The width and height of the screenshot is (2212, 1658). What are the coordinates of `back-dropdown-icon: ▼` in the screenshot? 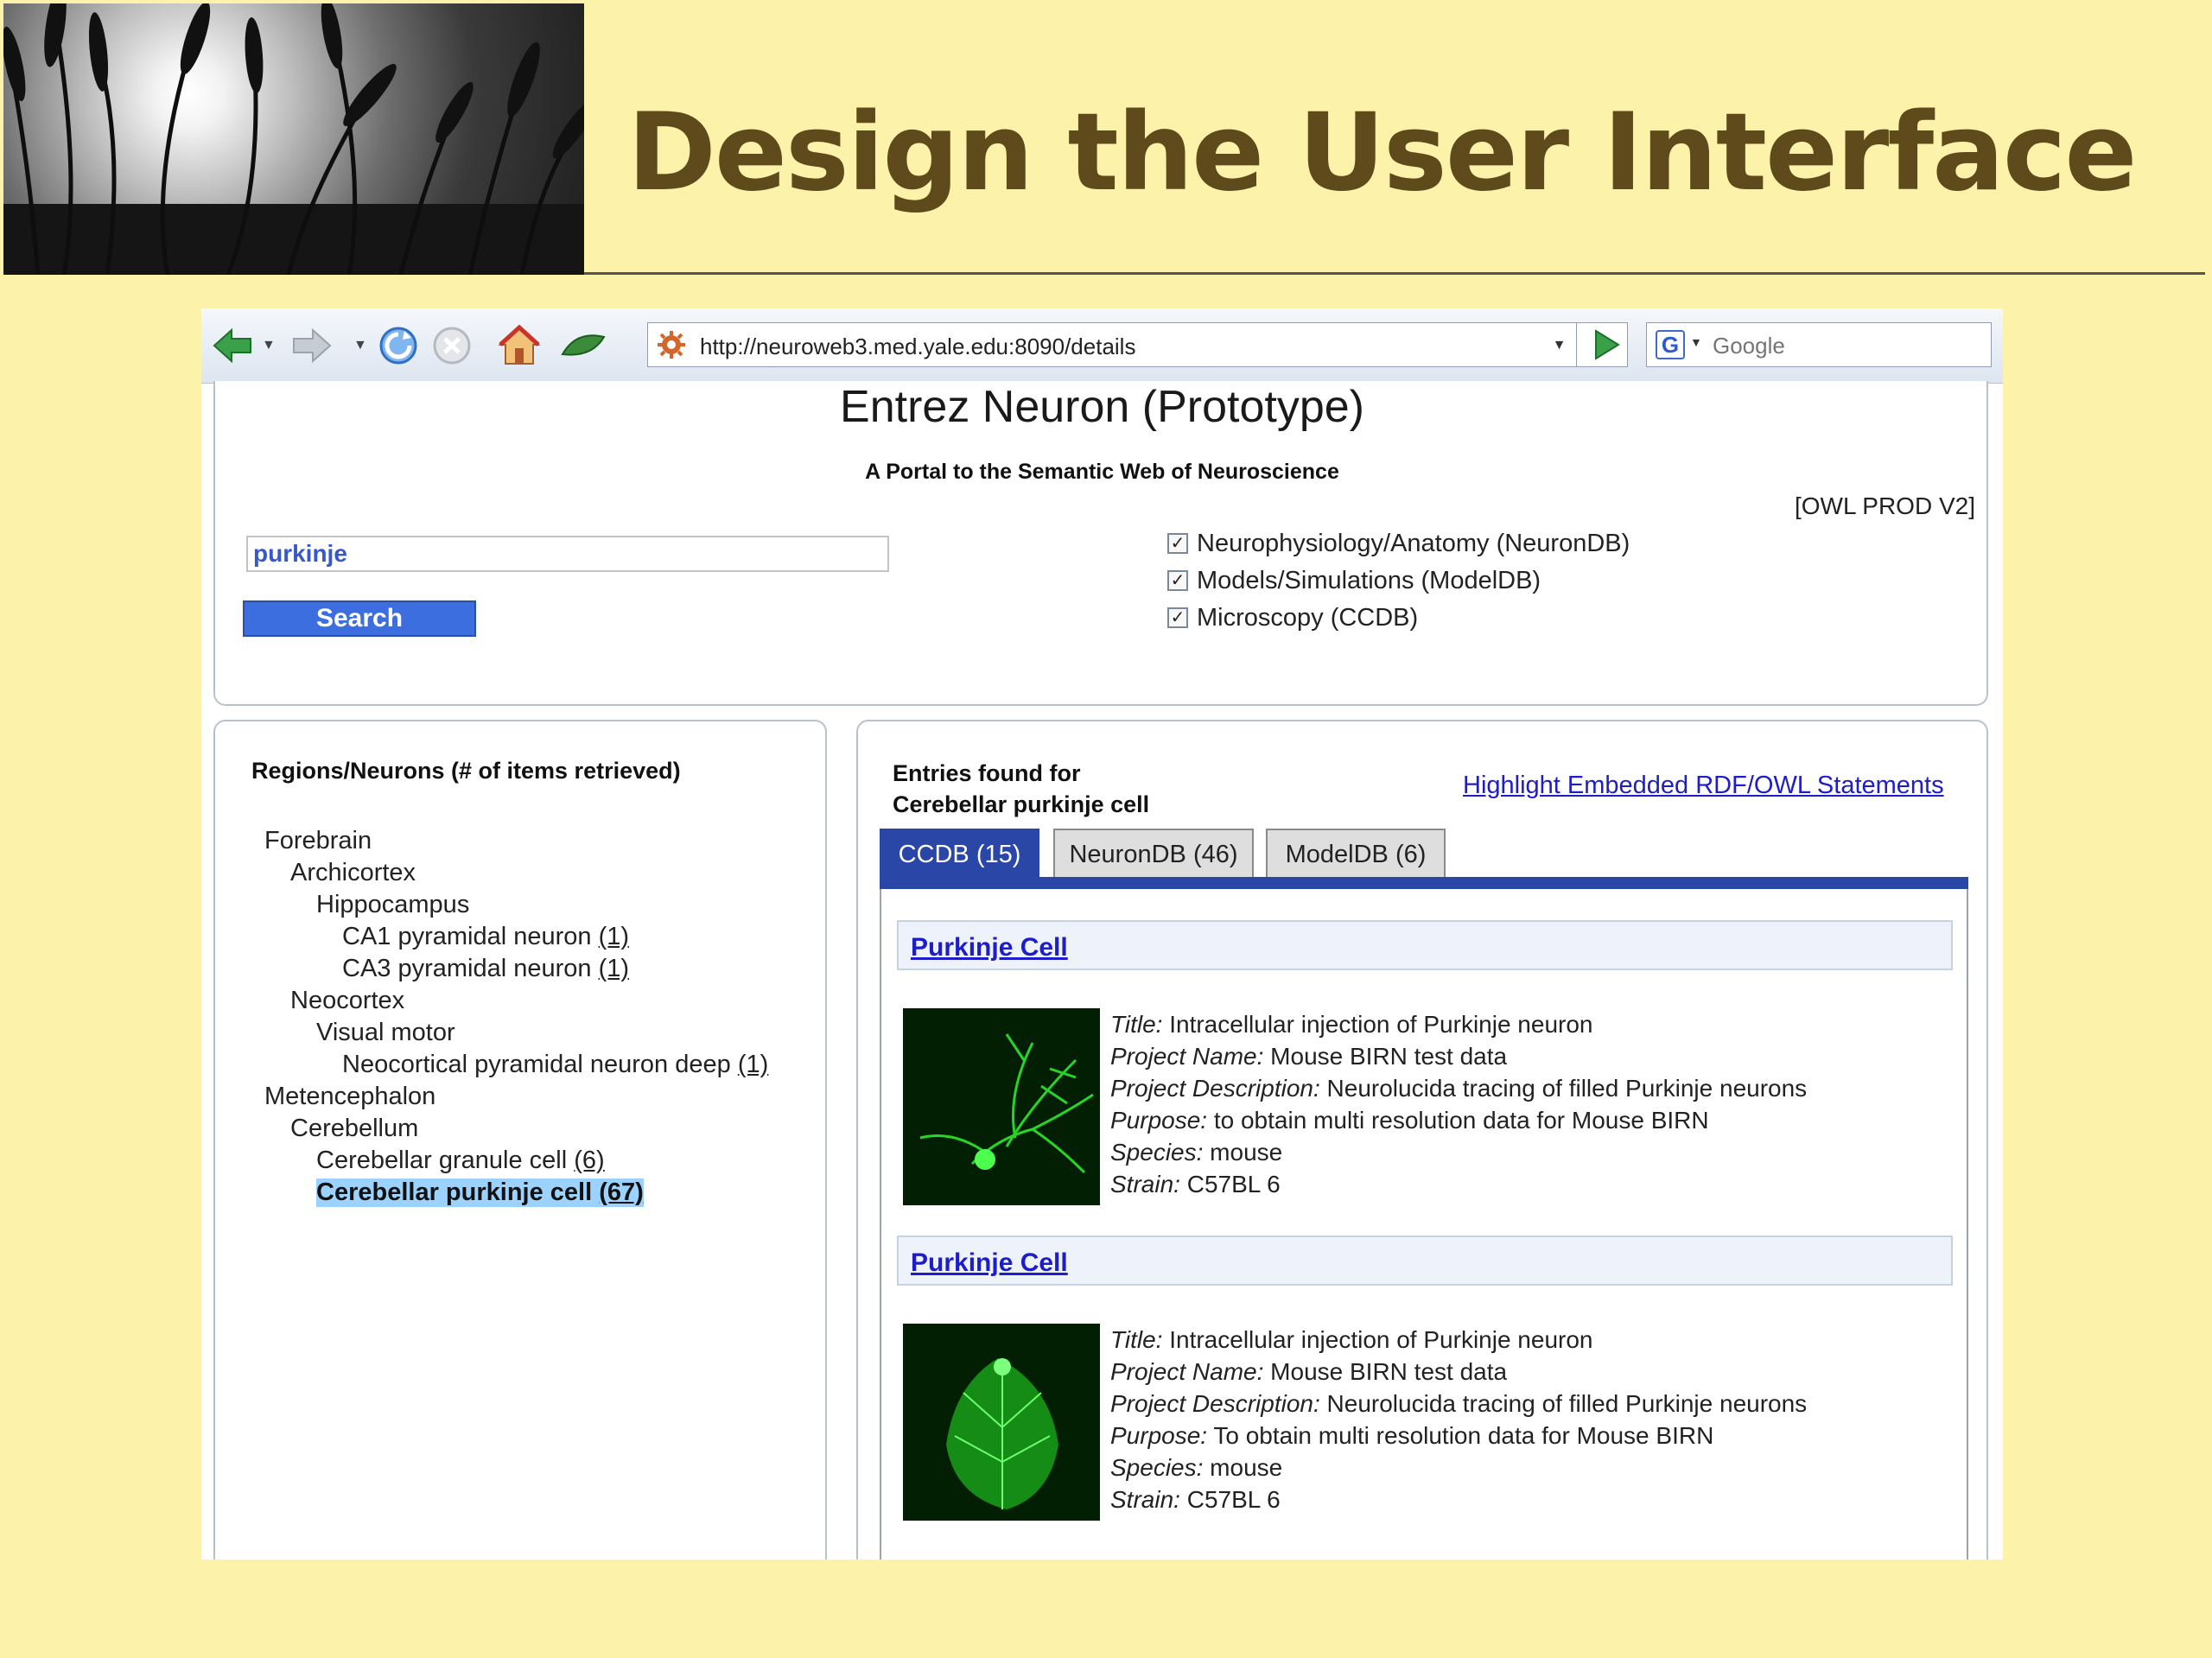 It's located at (269, 345).